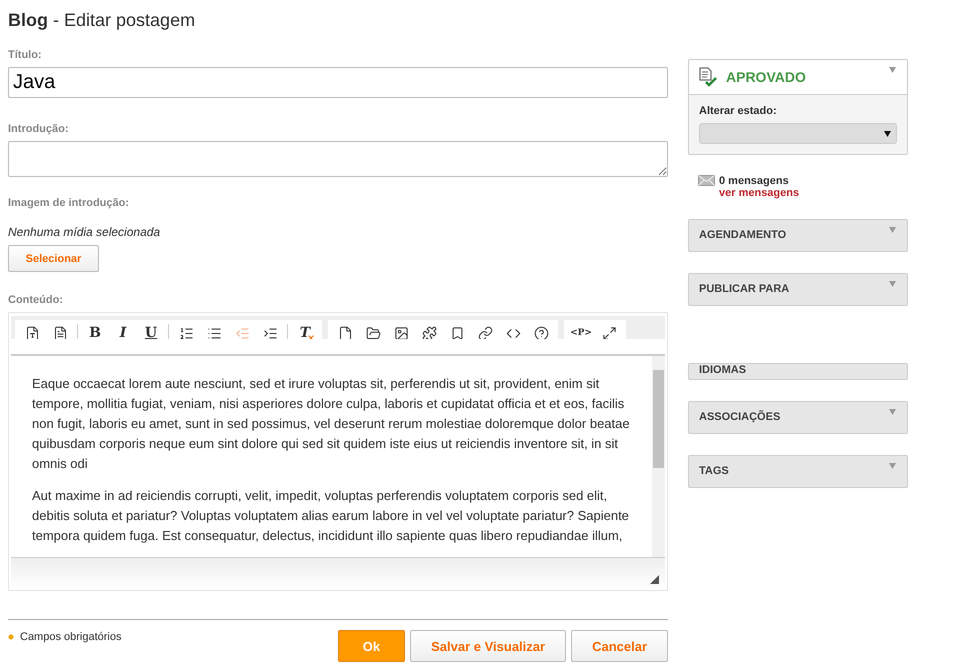  I want to click on bookmark-icon, so click(457, 333).